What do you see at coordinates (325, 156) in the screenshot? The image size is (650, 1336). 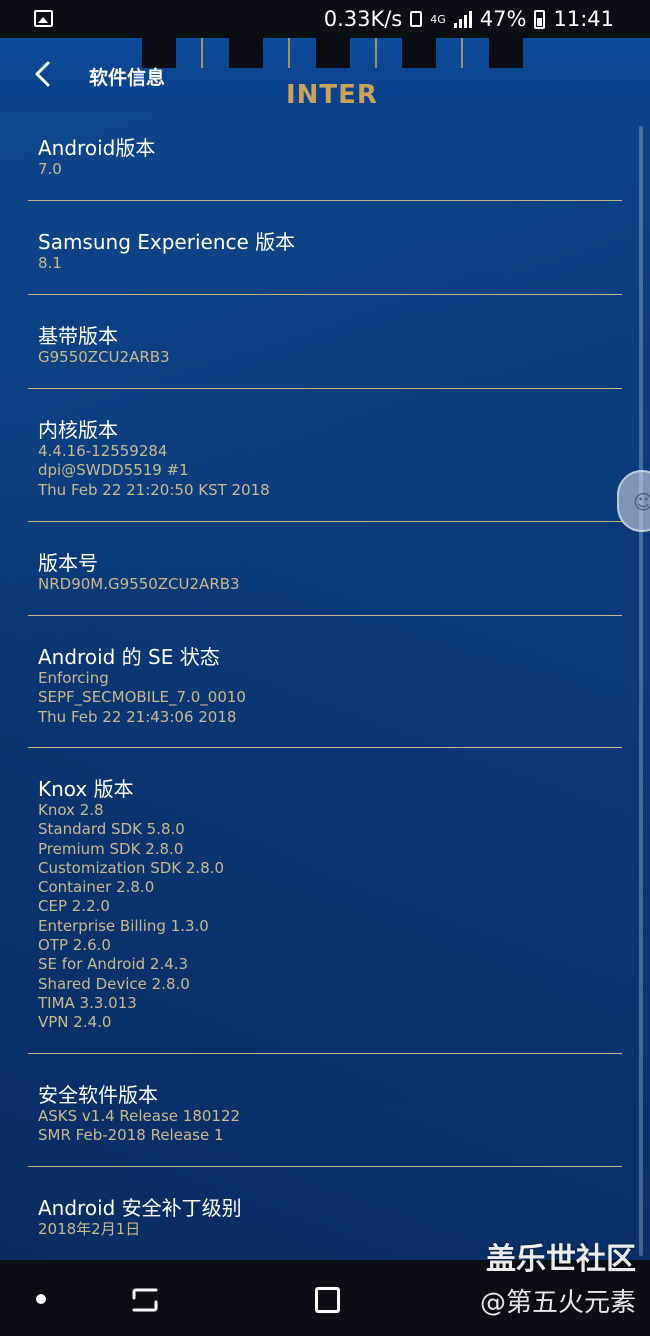 I see `list-item-android-version: Android版本 7.0` at bounding box center [325, 156].